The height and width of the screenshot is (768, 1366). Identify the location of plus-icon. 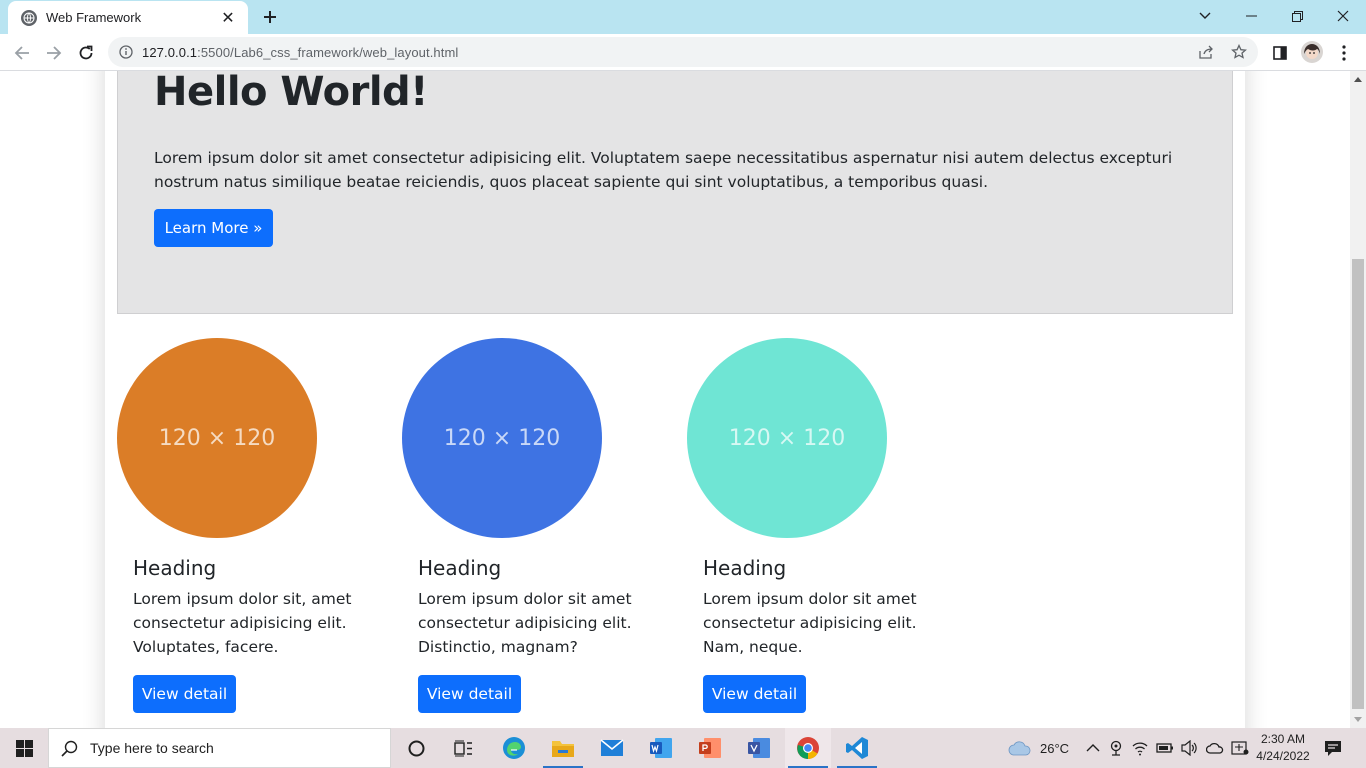
(270, 17).